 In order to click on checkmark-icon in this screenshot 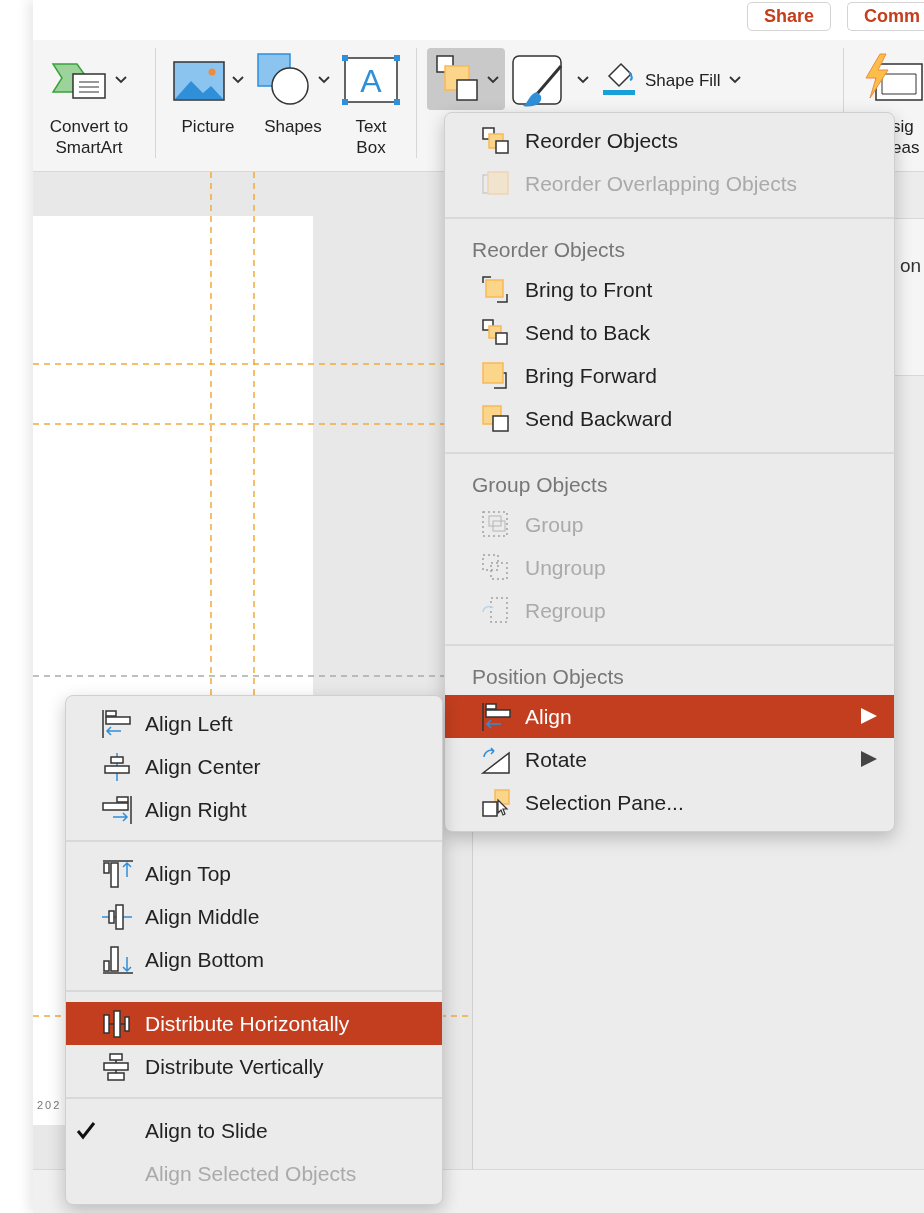, I will do `click(86, 1130)`.